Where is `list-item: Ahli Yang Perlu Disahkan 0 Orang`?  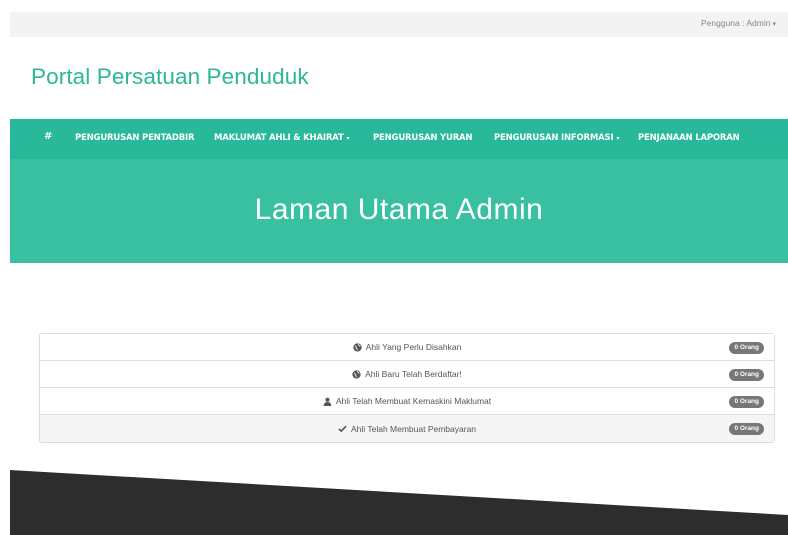 list-item: Ahli Yang Perlu Disahkan 0 Orang is located at coordinates (407, 347).